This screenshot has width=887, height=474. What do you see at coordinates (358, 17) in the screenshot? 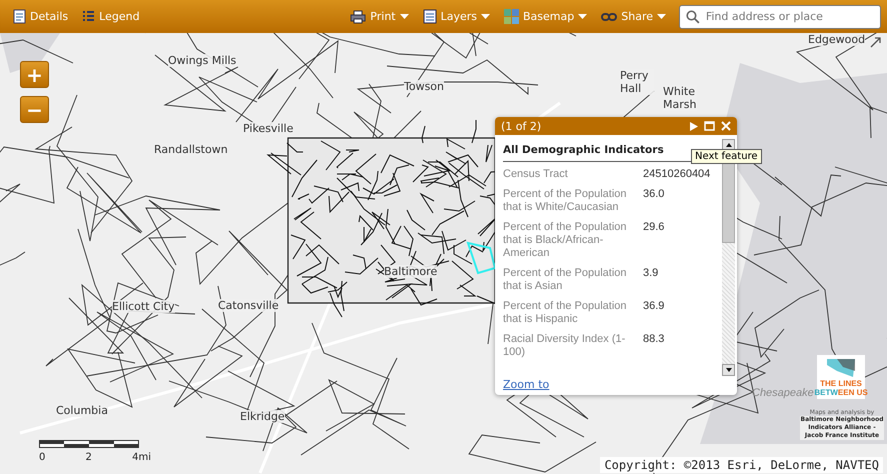
I see `printer-icon` at bounding box center [358, 17].